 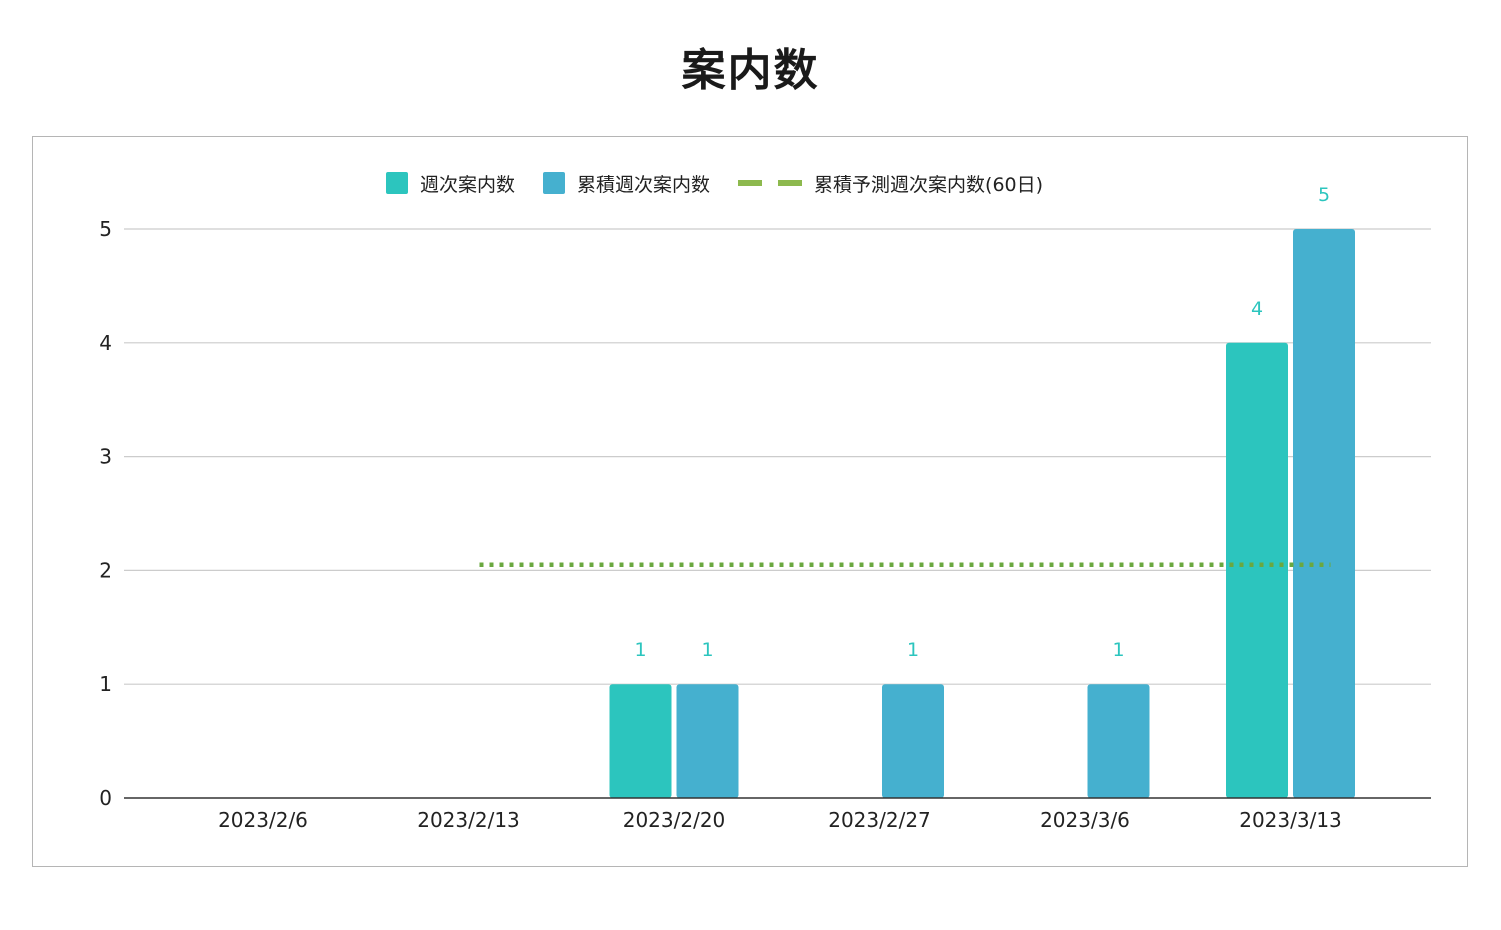 What do you see at coordinates (263, 820) in the screenshot?
I see `x-tick-label: 2023/2/6` at bounding box center [263, 820].